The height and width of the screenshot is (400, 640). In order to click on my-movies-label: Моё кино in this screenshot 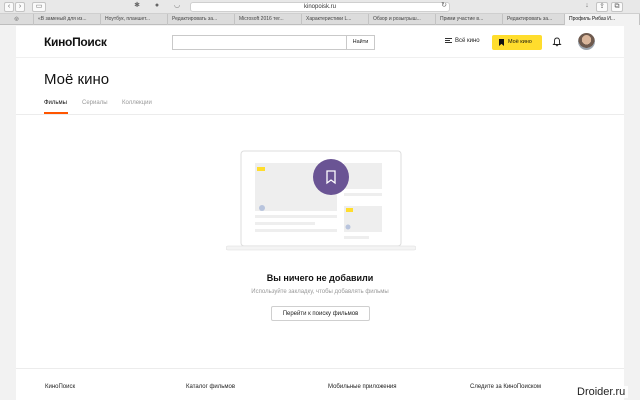, I will do `click(520, 42)`.